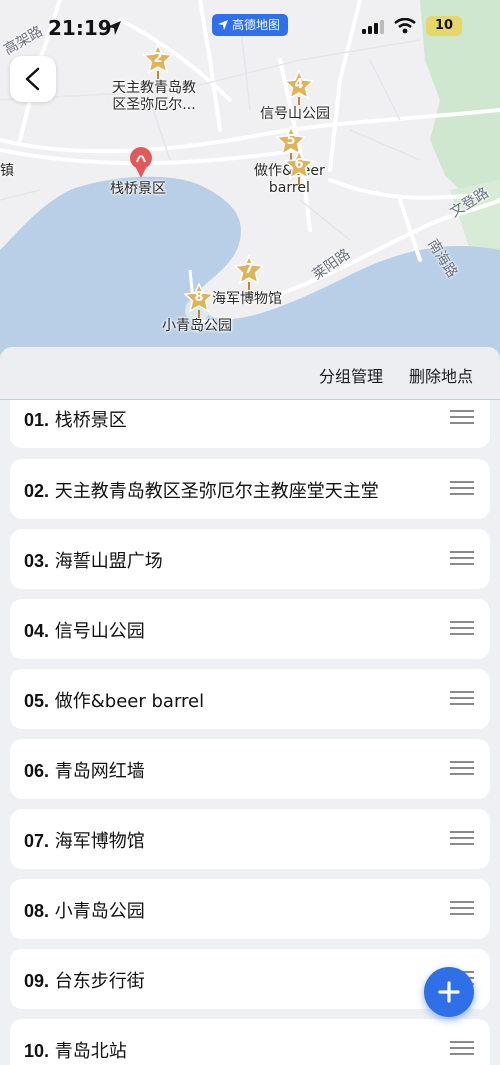 This screenshot has width=500, height=1065. What do you see at coordinates (250, 1042) in the screenshot?
I see `list-item: 10. 青岛北站` at bounding box center [250, 1042].